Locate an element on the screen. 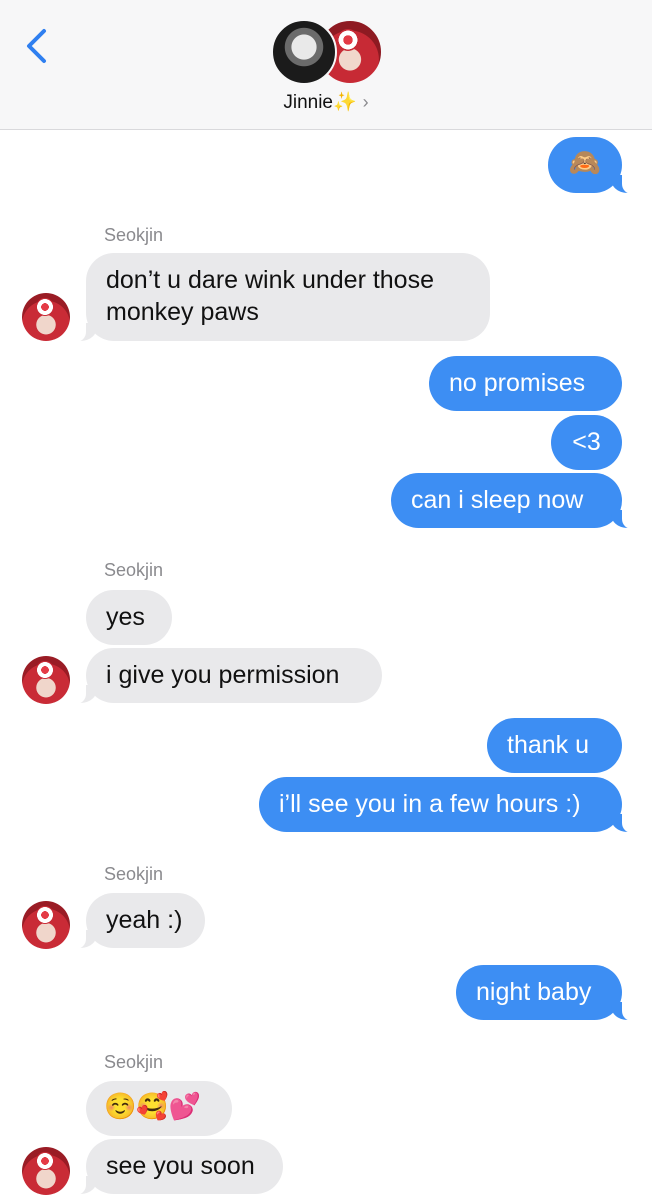  message-text: monkey paws is located at coordinates (182, 312).